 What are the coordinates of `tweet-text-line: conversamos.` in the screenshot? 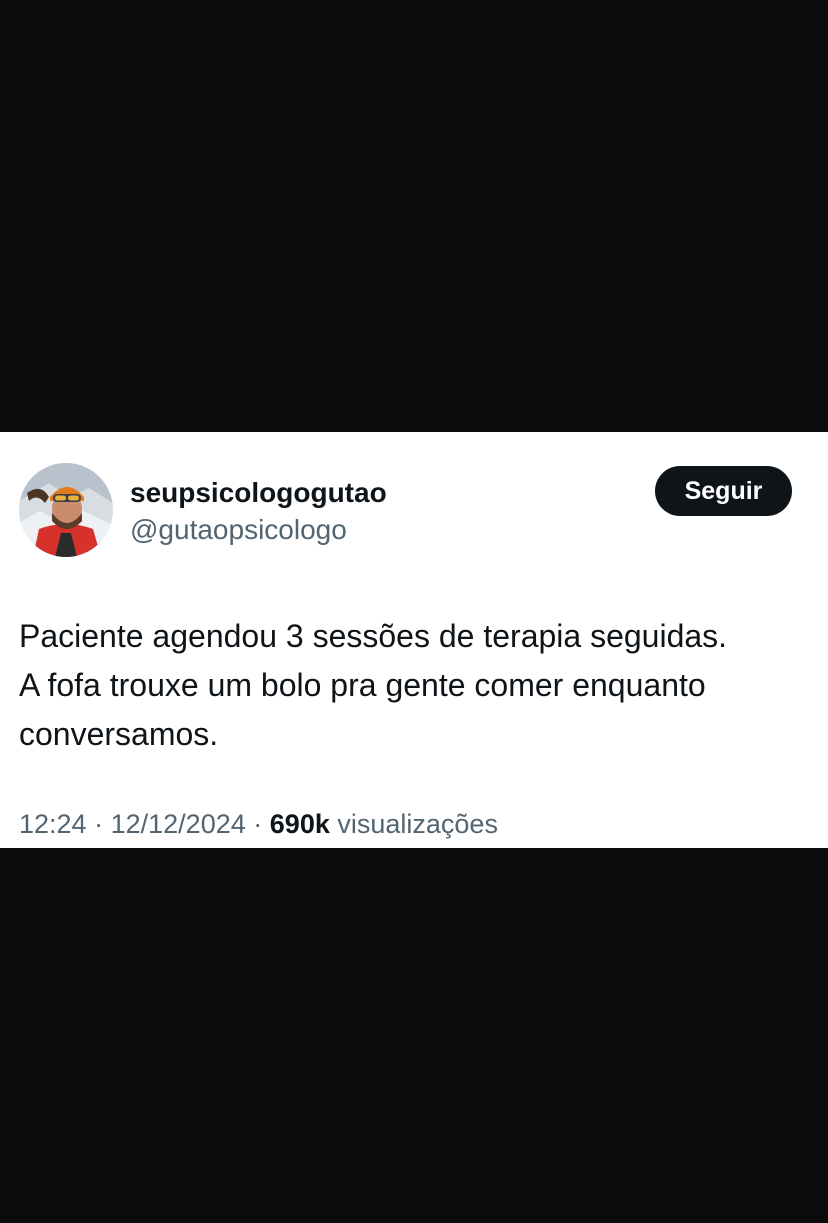 It's located at (119, 734).